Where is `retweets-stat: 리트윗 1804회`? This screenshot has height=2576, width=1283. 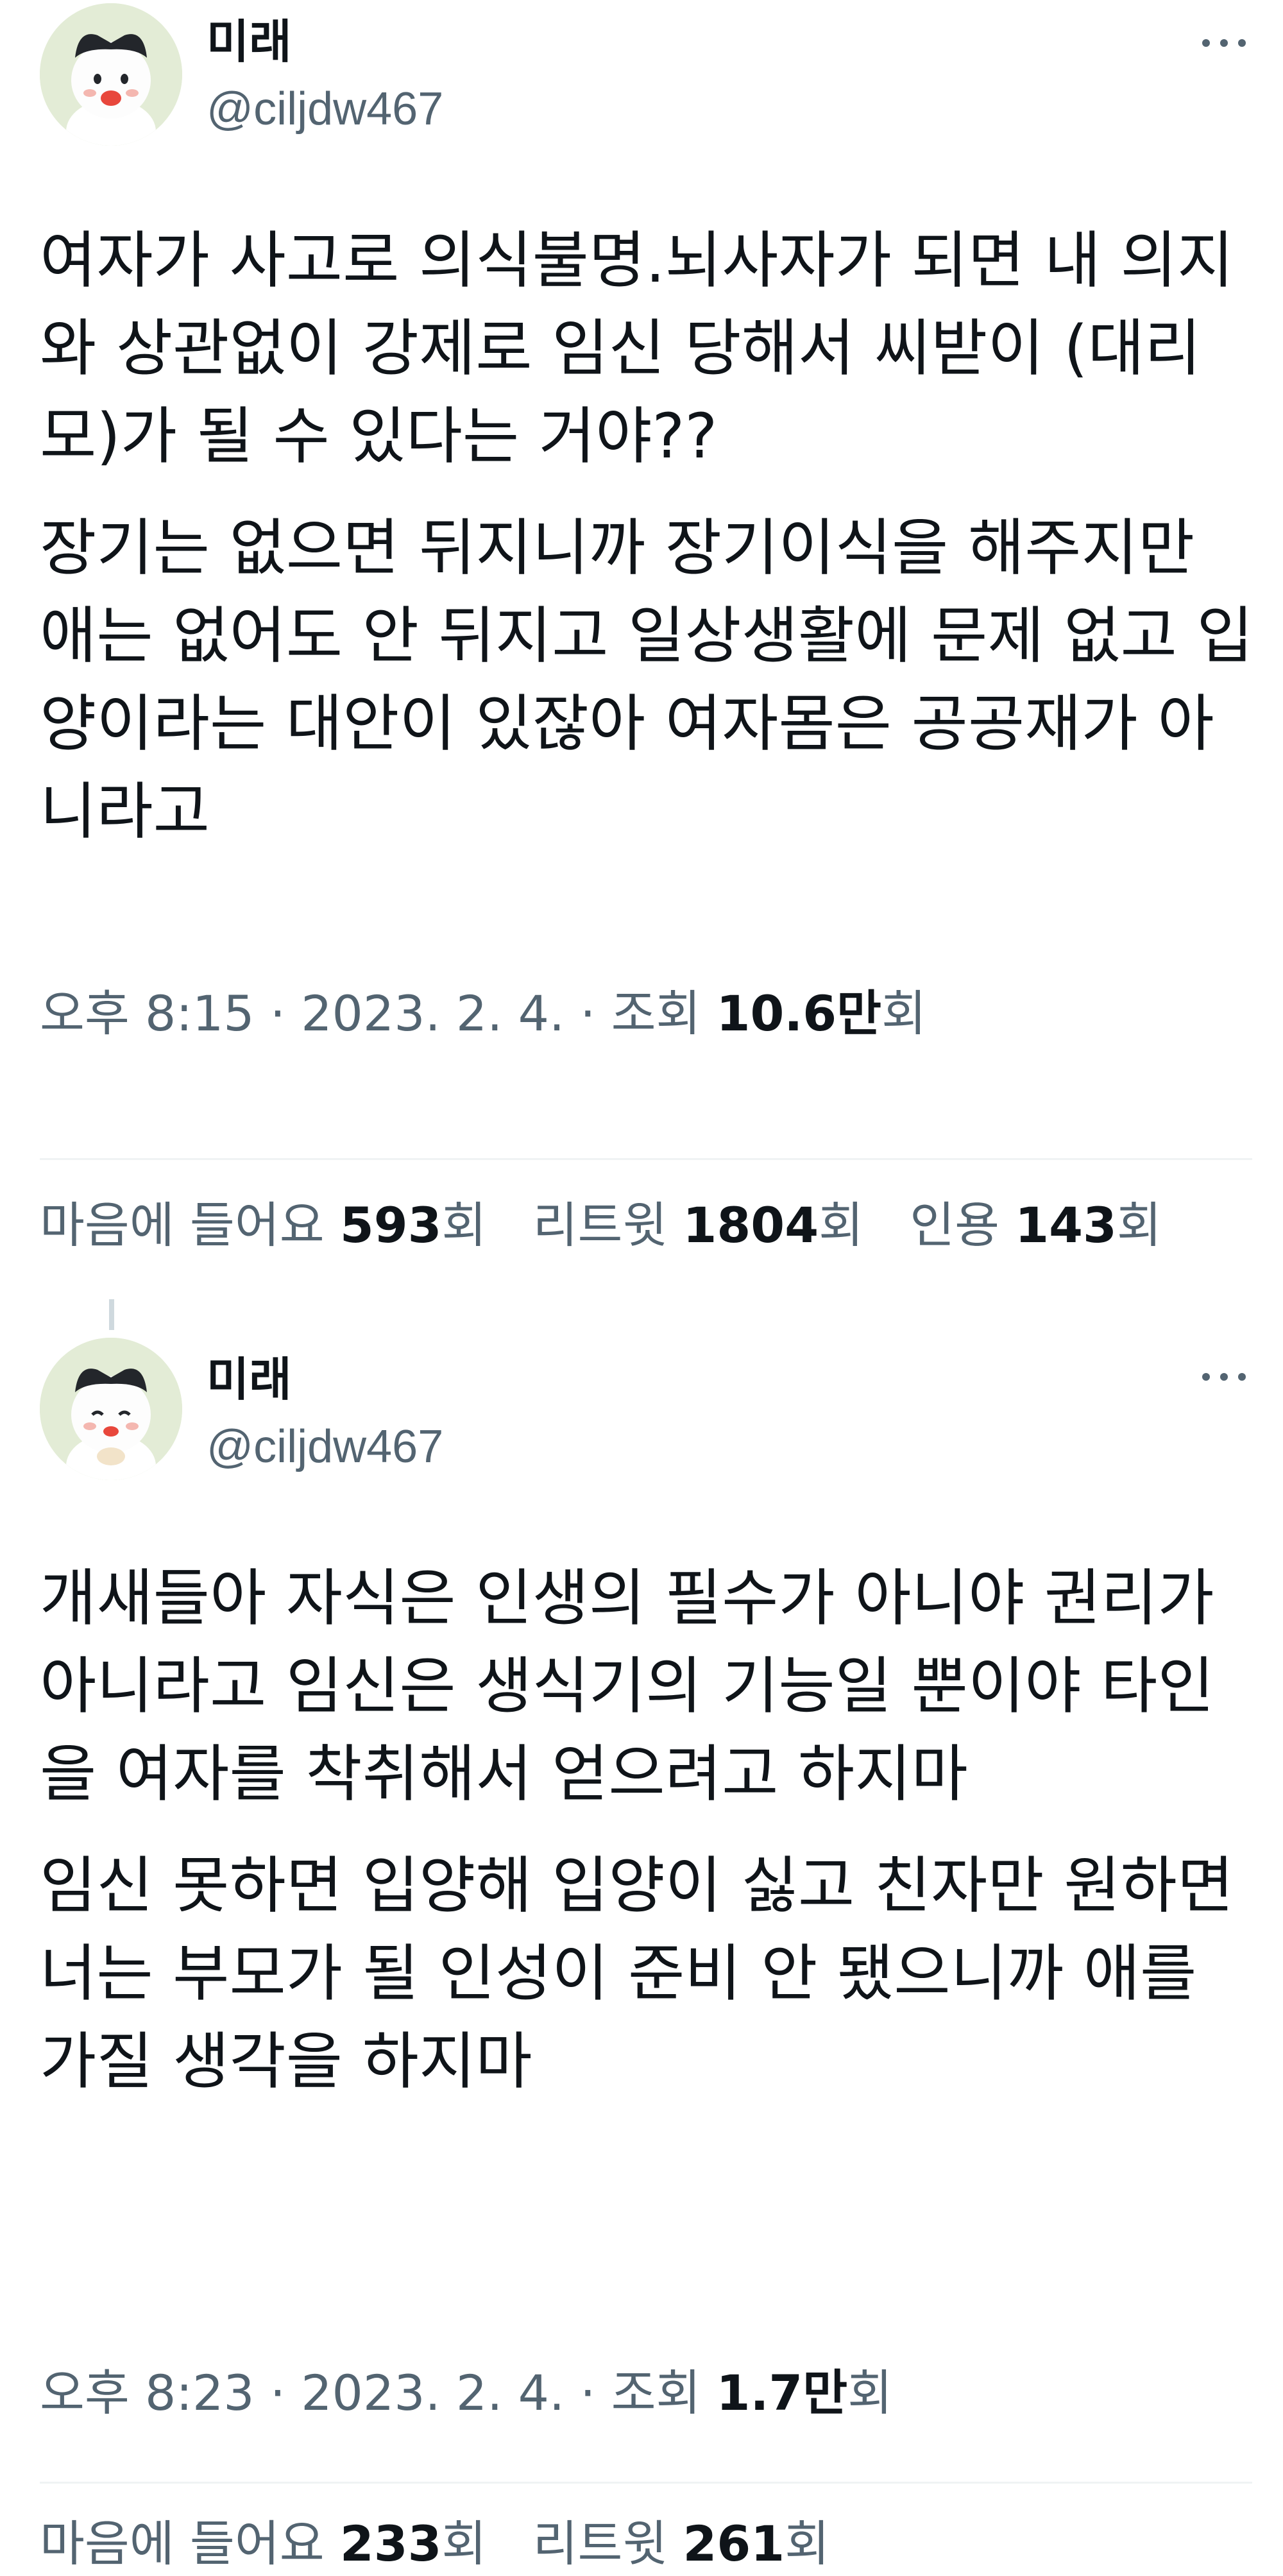 retweets-stat: 리트윗 1804회 is located at coordinates (698, 1225).